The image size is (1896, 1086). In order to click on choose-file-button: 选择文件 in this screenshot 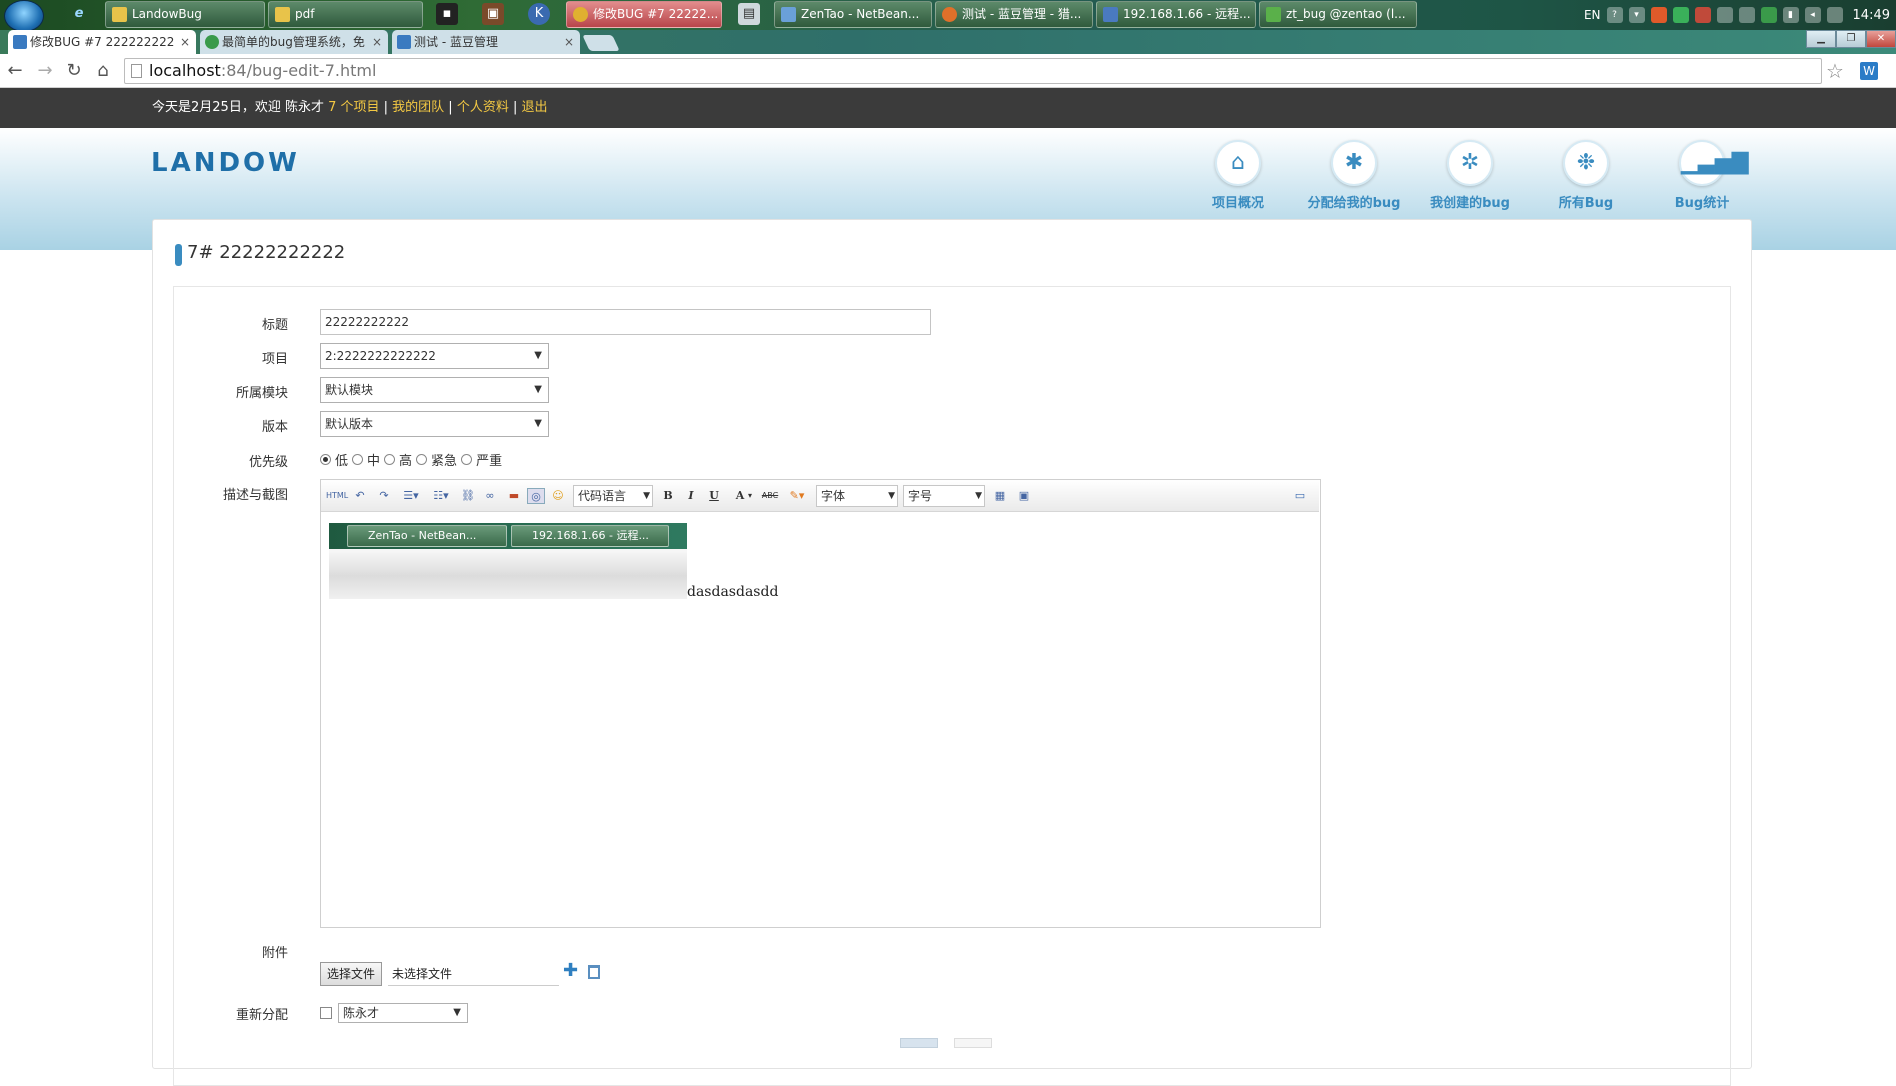, I will do `click(351, 974)`.